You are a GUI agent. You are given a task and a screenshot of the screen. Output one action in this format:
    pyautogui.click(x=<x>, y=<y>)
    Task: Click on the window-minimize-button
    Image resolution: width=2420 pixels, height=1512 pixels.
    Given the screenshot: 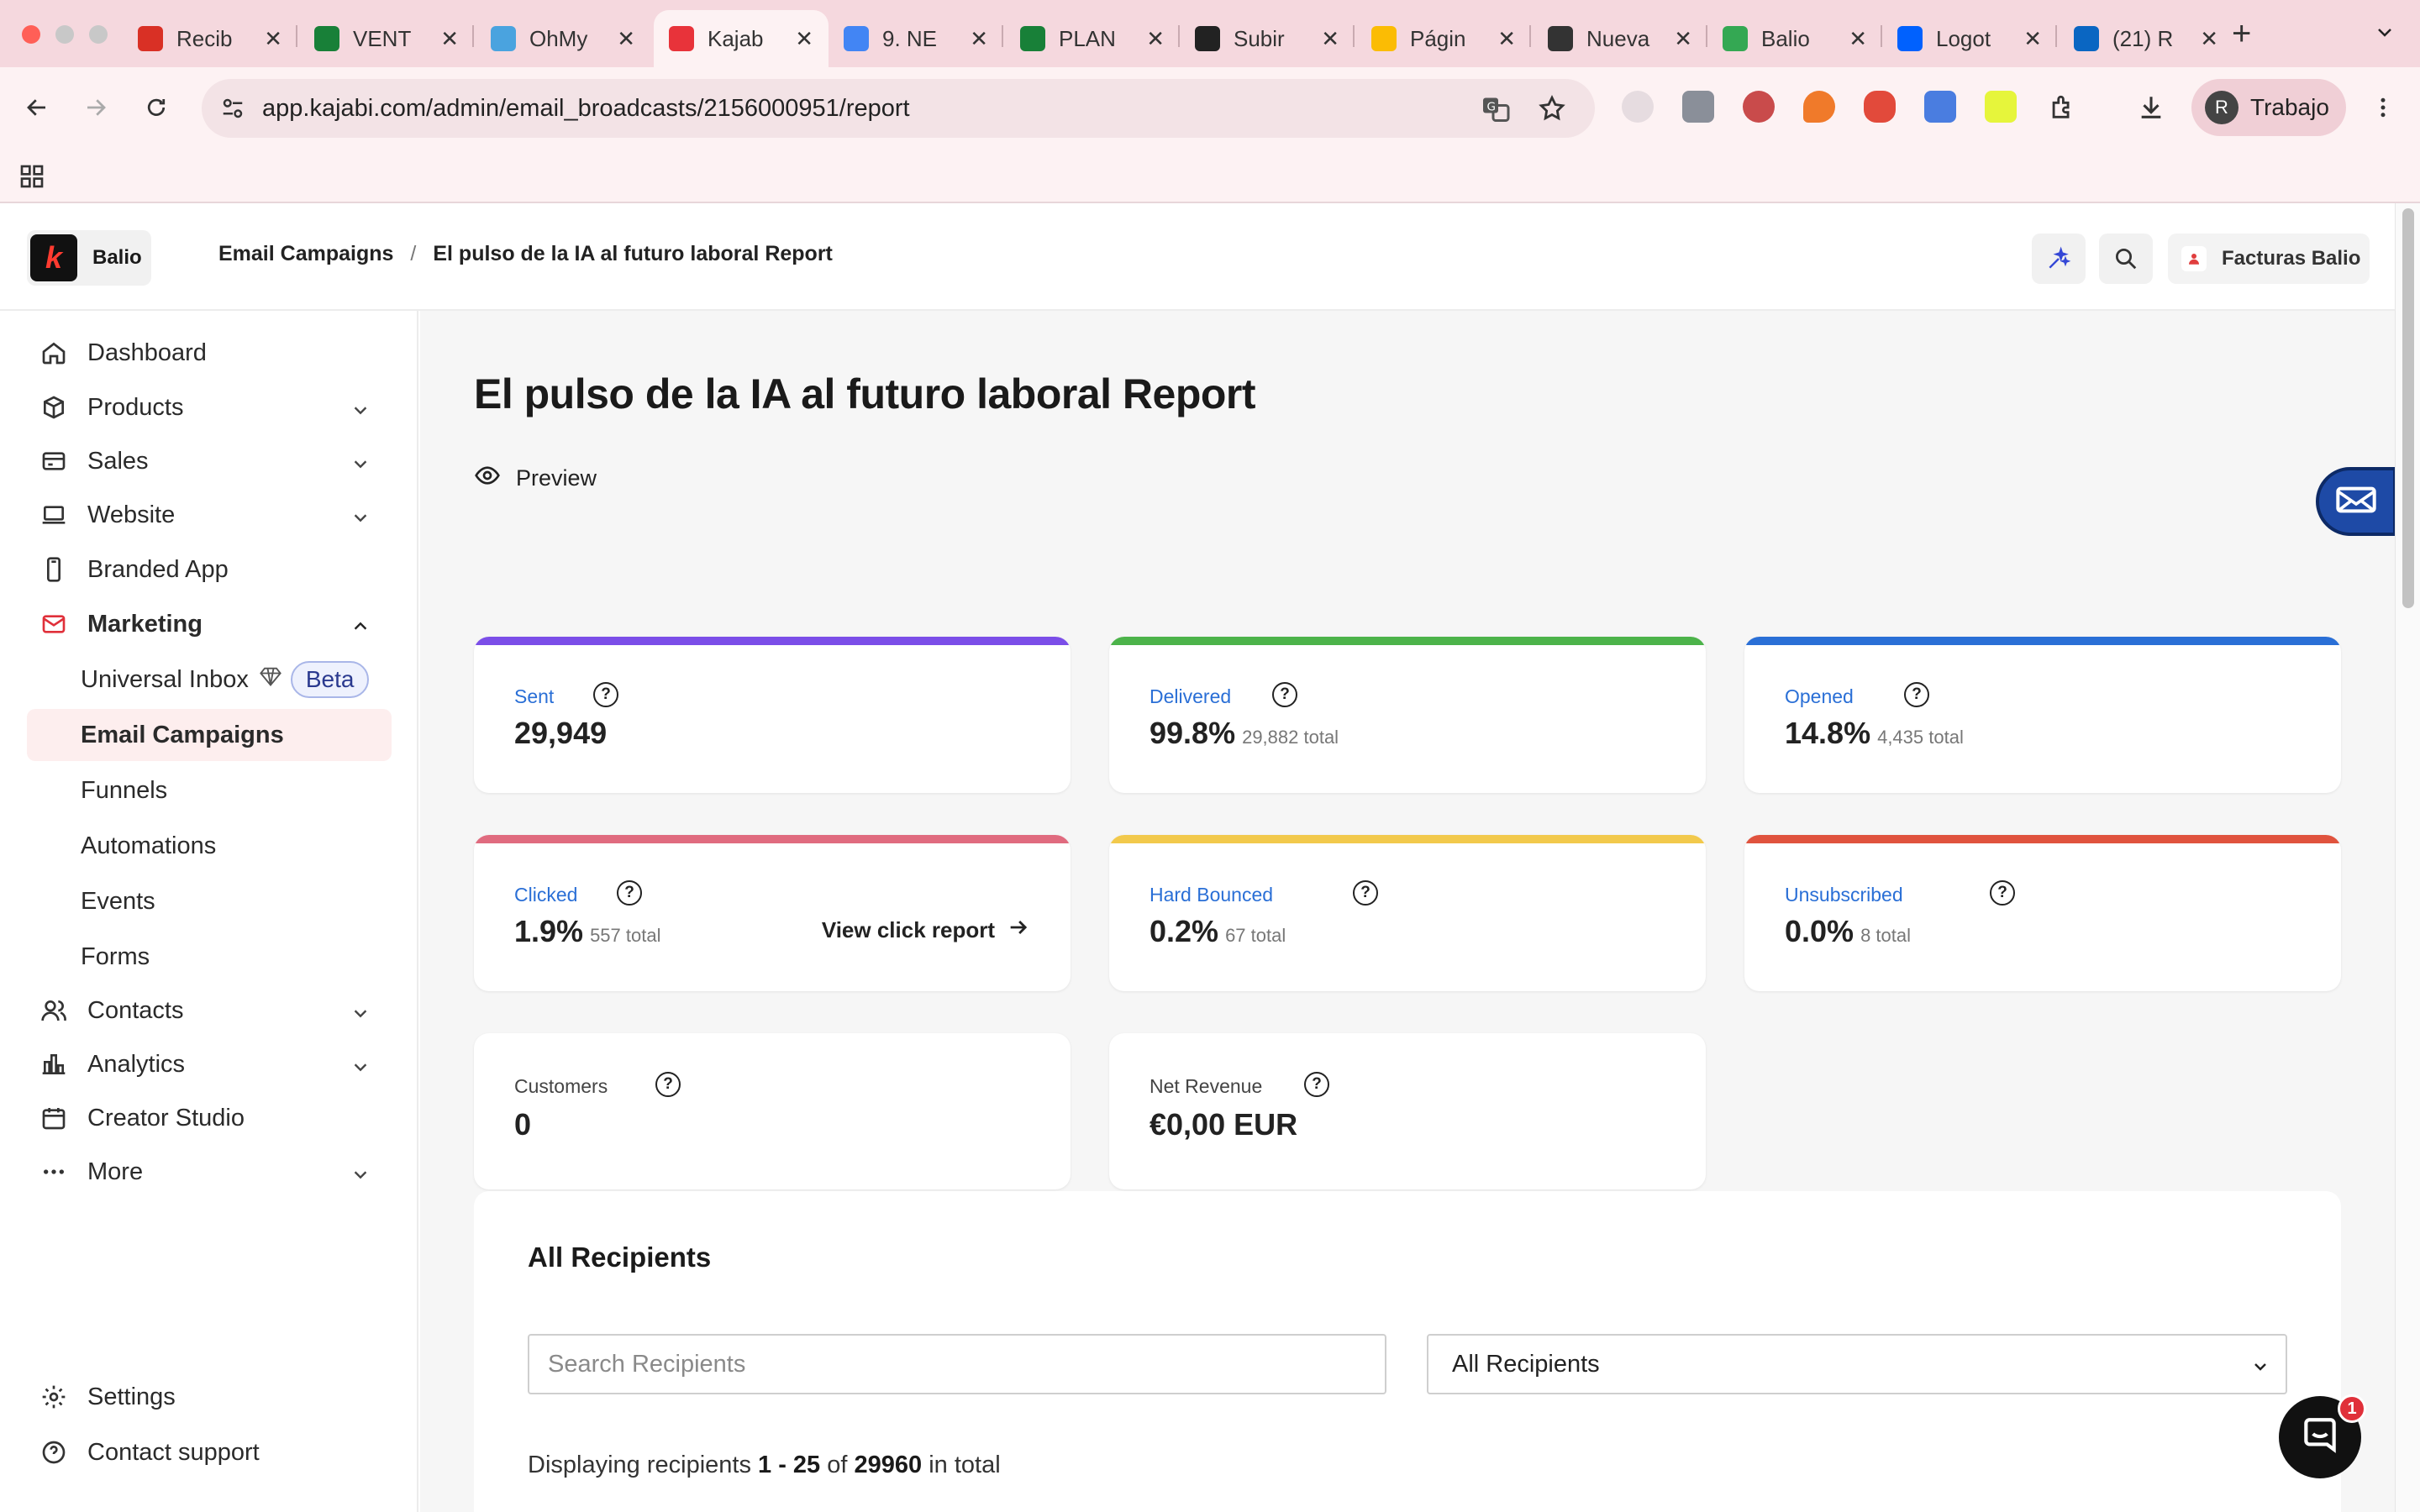 What is the action you would take?
    pyautogui.click(x=64, y=34)
    